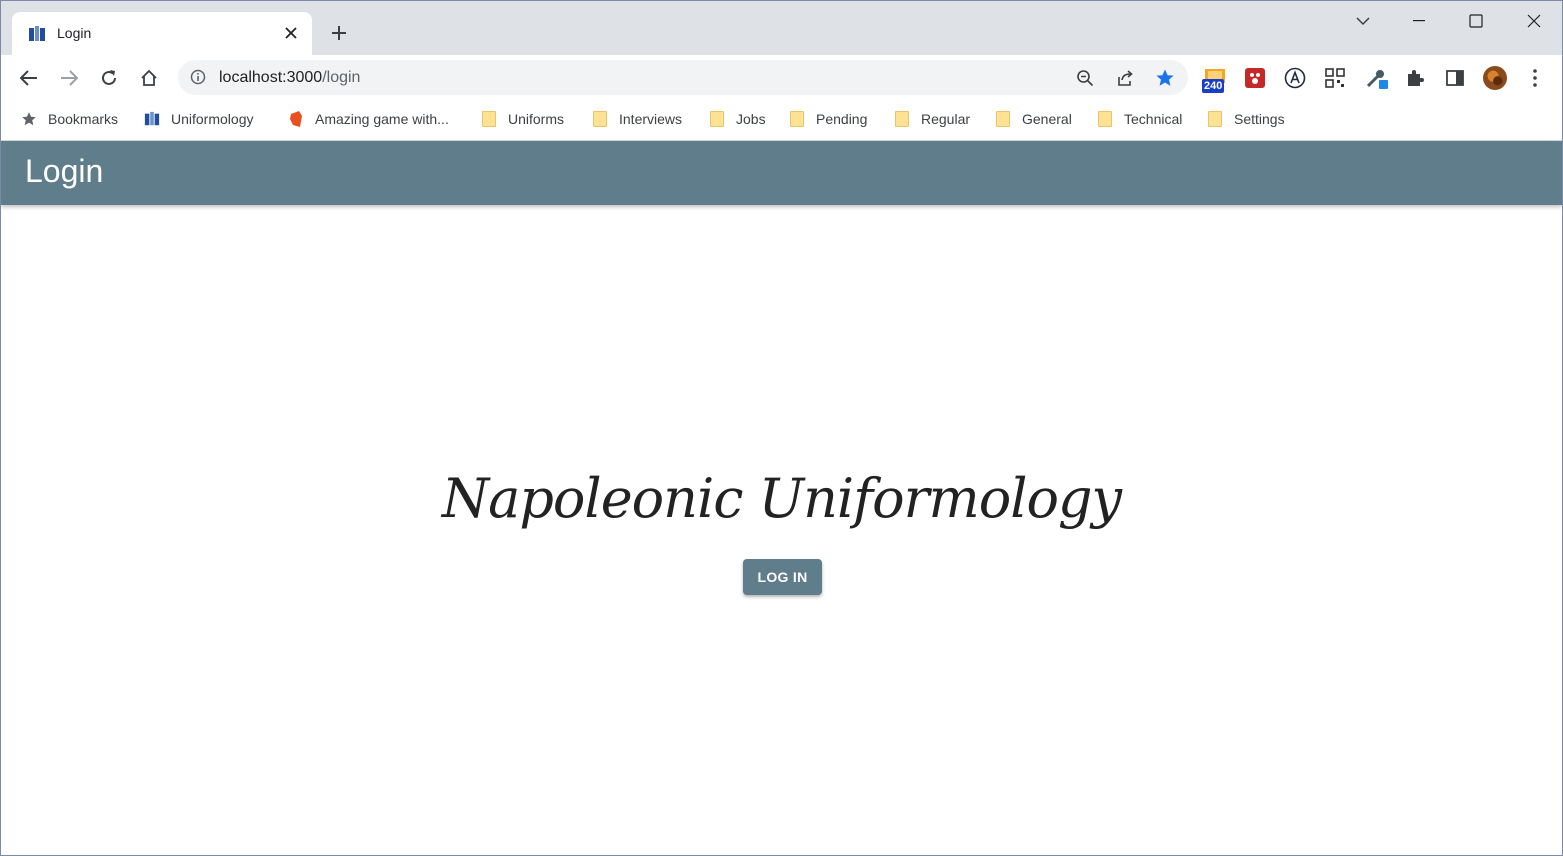 The width and height of the screenshot is (1563, 856). Describe the element at coordinates (29, 119) in the screenshot. I see `star-icon` at that location.